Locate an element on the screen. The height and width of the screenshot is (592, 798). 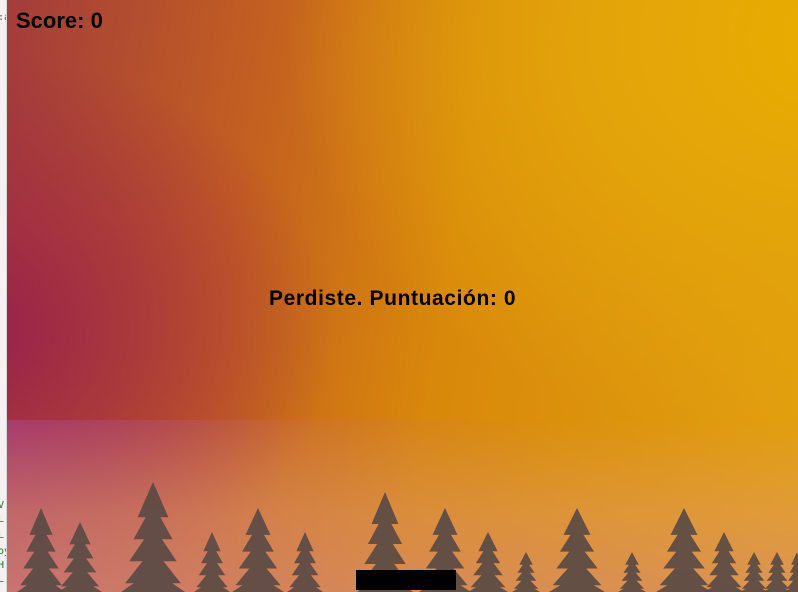
background-page-text: oy is located at coordinates (3, 551).